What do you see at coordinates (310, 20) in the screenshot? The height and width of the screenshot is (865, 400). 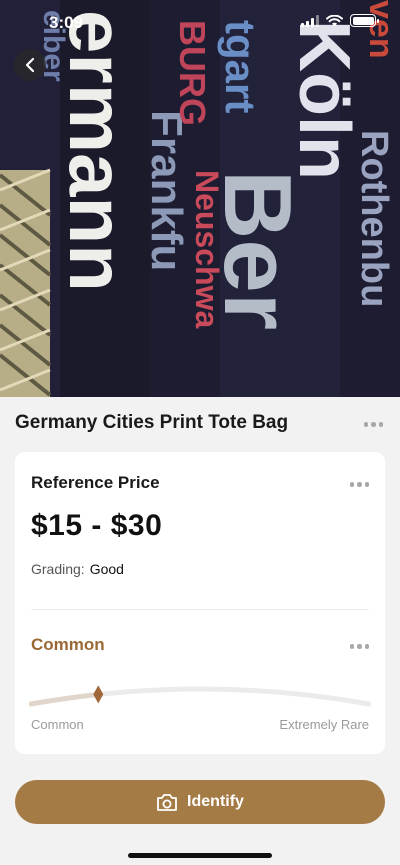 I see `cellular-signal-icon` at bounding box center [310, 20].